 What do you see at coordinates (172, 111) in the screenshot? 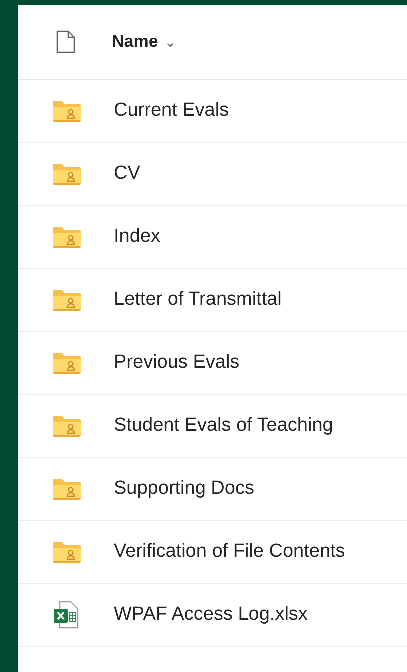
I see `folder-name-link: Current Evals` at bounding box center [172, 111].